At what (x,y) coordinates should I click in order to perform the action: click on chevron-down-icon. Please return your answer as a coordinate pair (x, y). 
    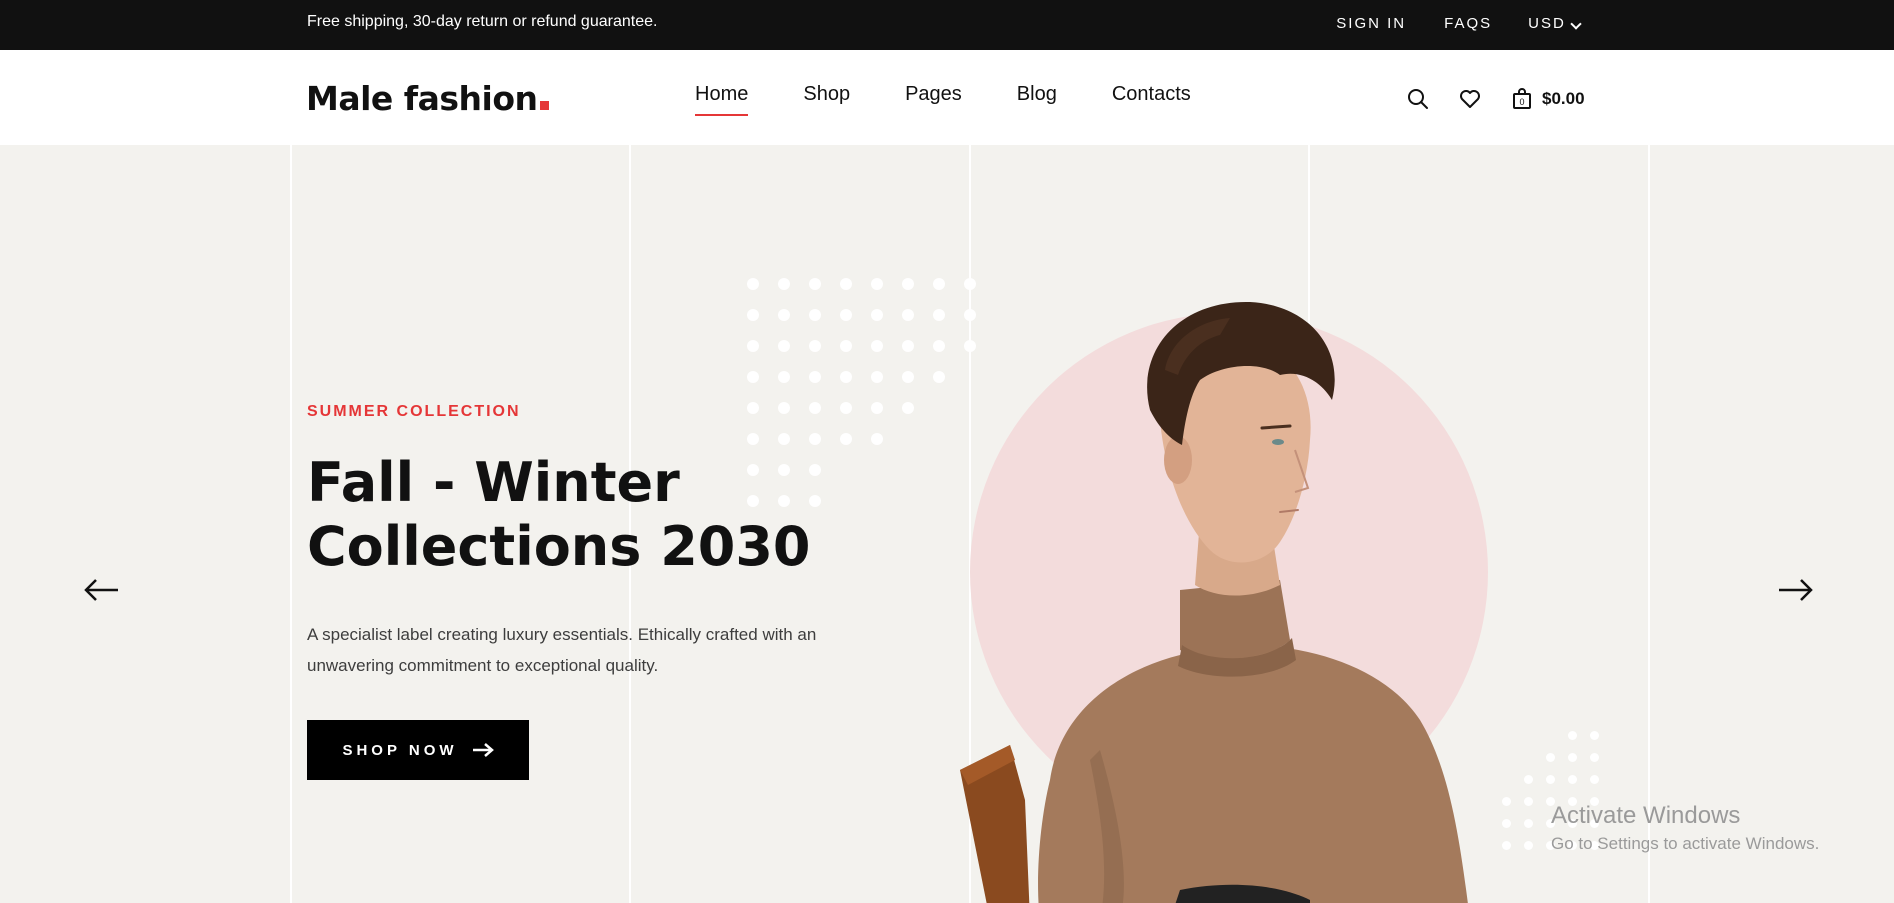
    Looking at the image, I should click on (1576, 24).